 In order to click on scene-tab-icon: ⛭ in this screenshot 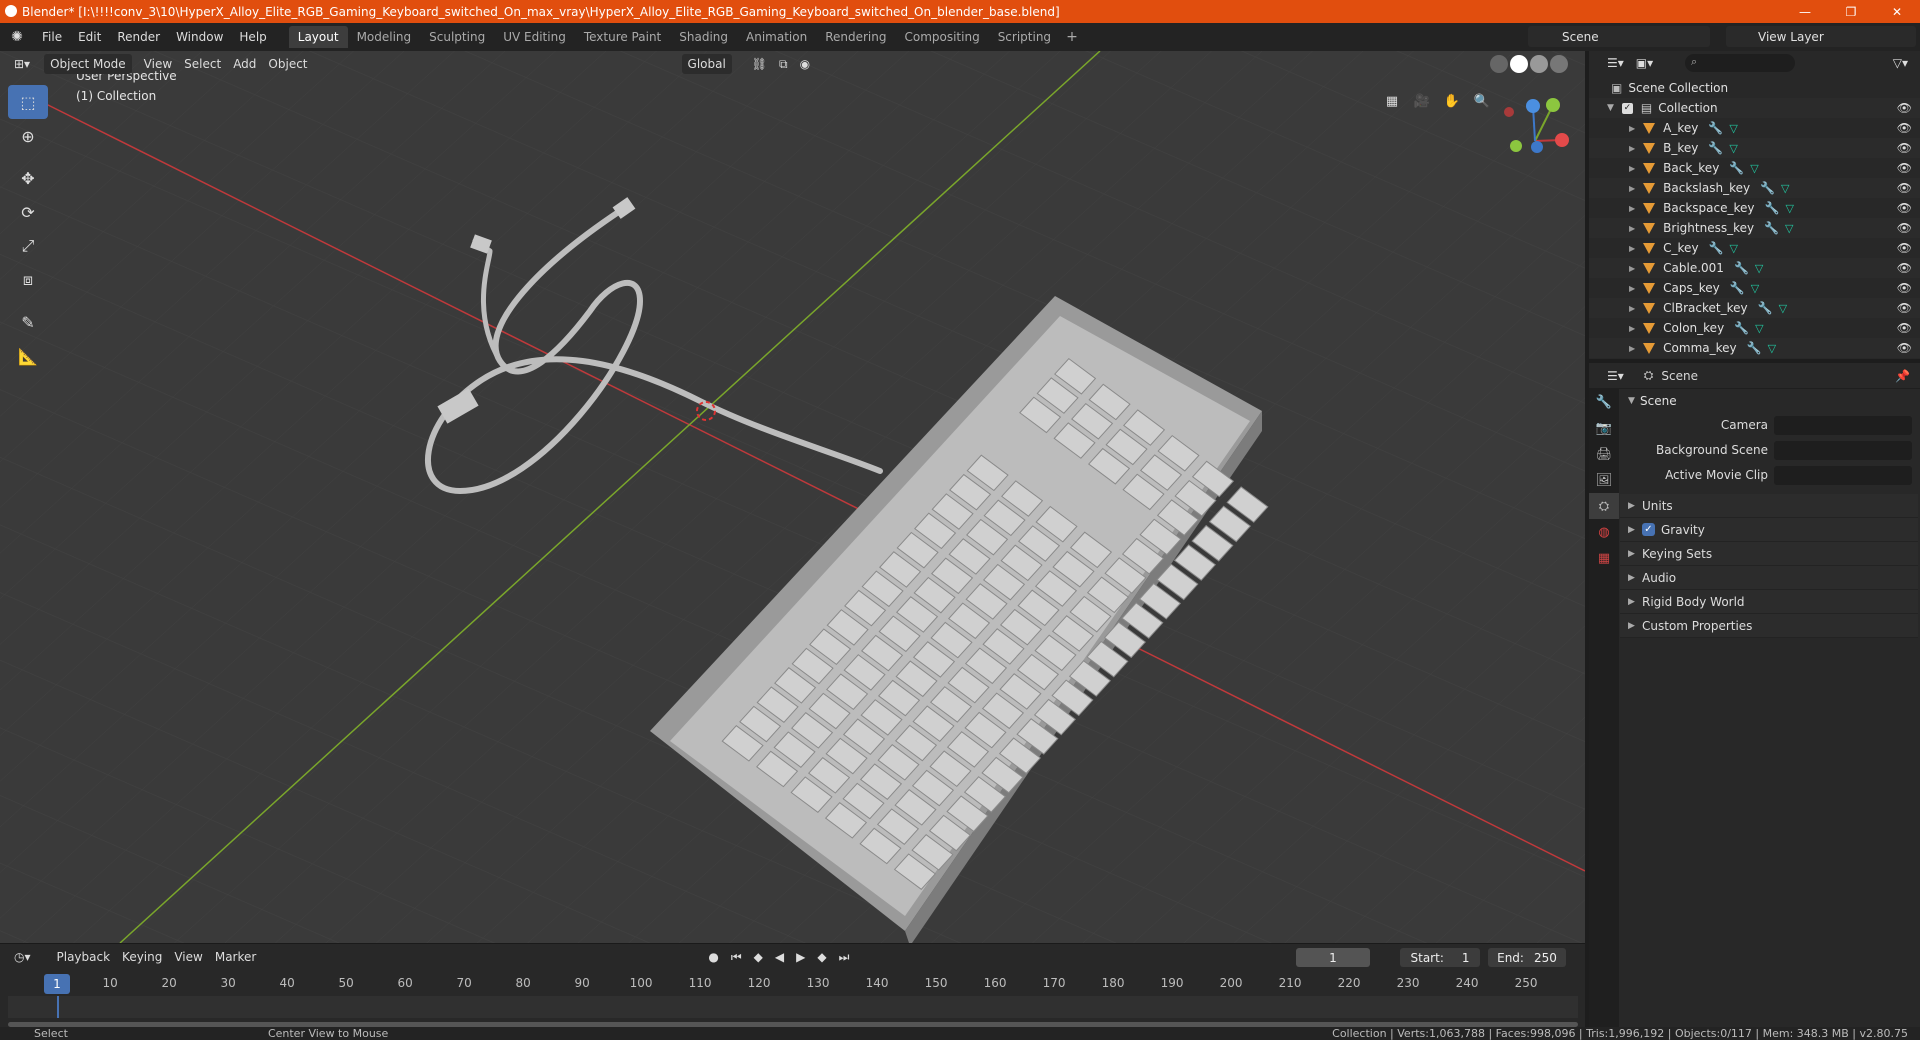, I will do `click(1604, 506)`.